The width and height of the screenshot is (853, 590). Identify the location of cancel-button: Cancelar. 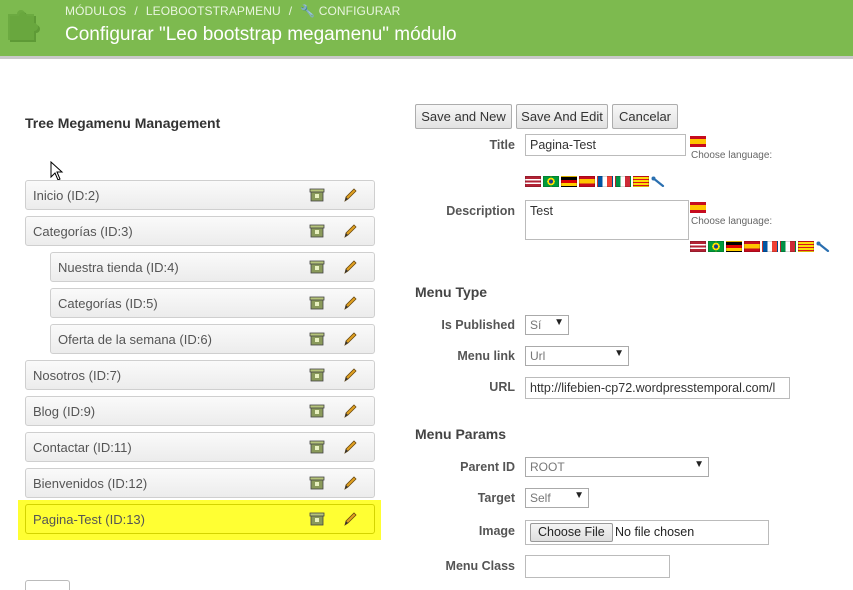
(645, 116).